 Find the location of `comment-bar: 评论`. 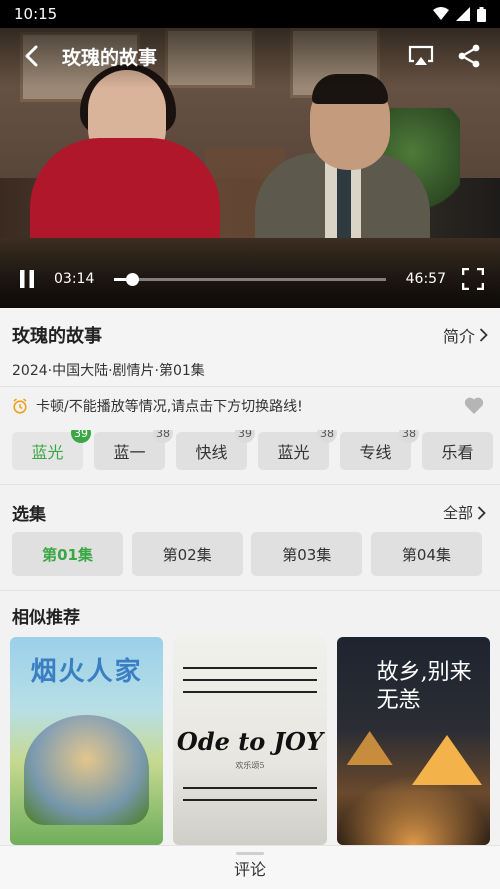

comment-bar: 评论 is located at coordinates (250, 867).